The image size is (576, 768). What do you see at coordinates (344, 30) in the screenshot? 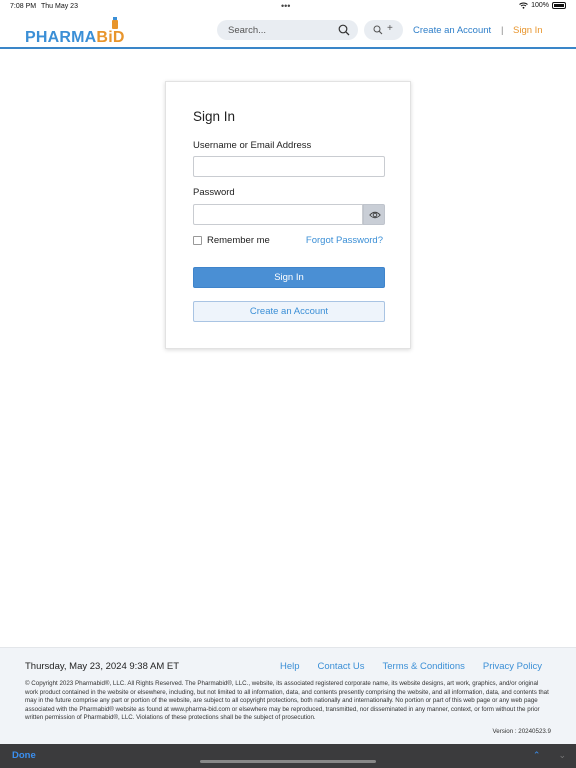
I see `search-icon` at bounding box center [344, 30].